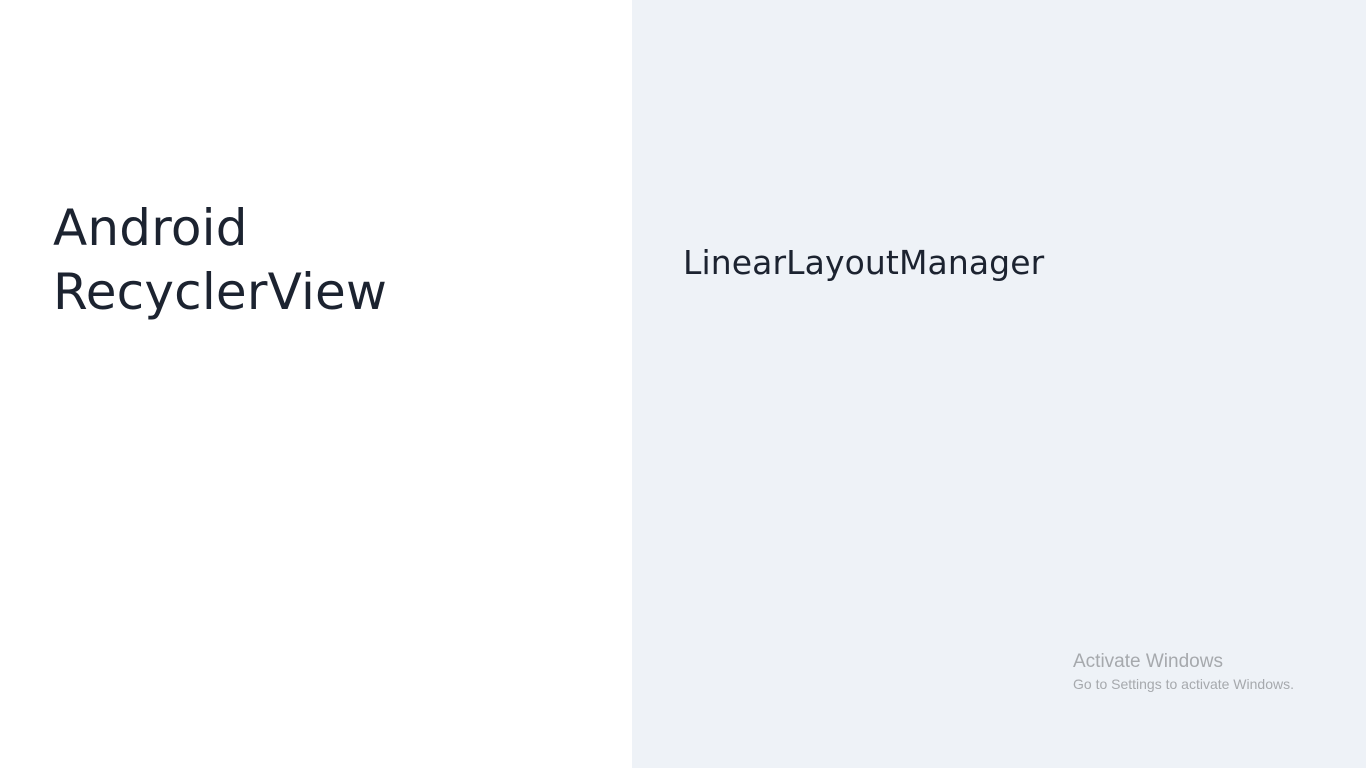 The height and width of the screenshot is (768, 1366). What do you see at coordinates (220, 292) in the screenshot?
I see `slide-title-line-2: RecyclerView` at bounding box center [220, 292].